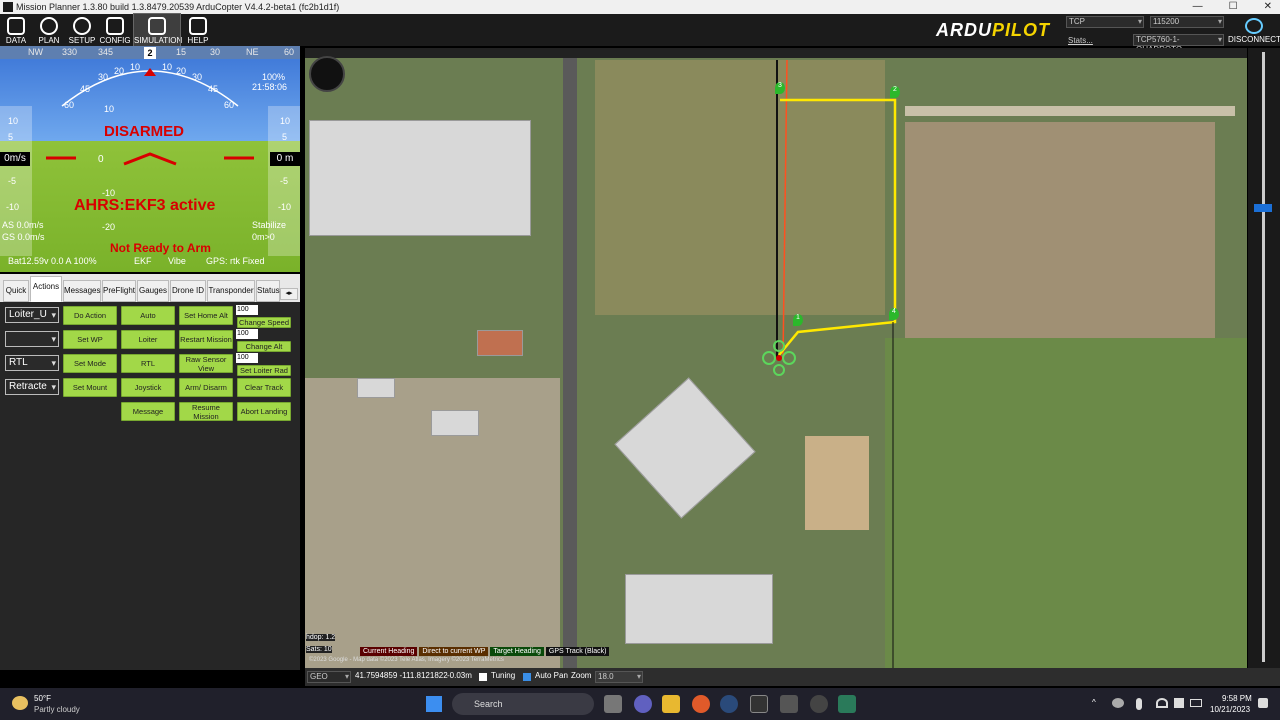 The width and height of the screenshot is (1280, 720). What do you see at coordinates (321, 637) in the screenshot?
I see `hdop-readout: hdop: 1.2` at bounding box center [321, 637].